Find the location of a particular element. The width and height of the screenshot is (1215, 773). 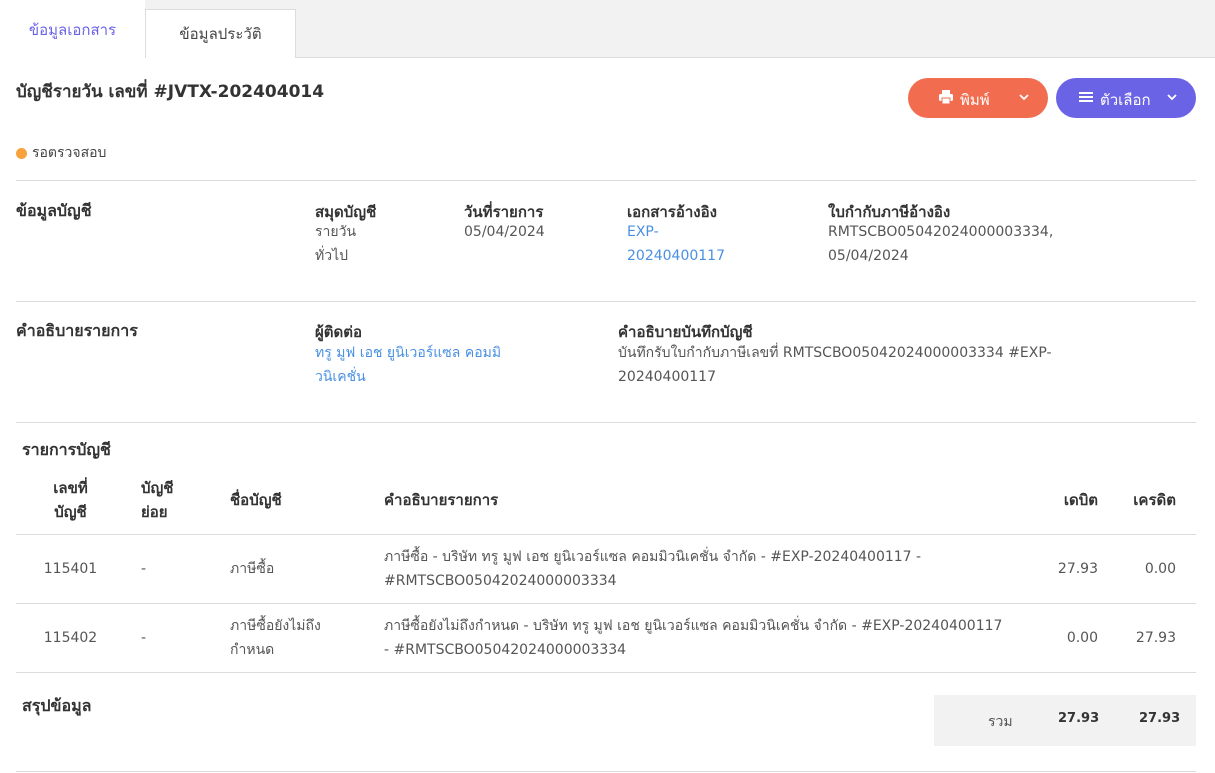

desc-line: #RMTSCBO05042024000003334 is located at coordinates (500, 580).